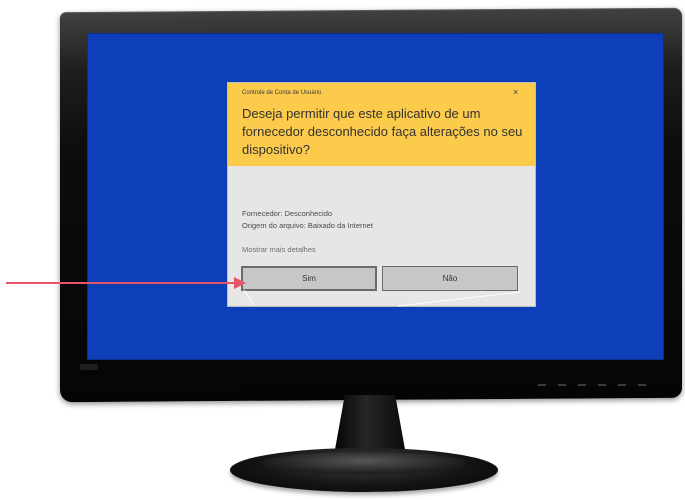  I want to click on monitor-control-buttons, so click(592, 385).